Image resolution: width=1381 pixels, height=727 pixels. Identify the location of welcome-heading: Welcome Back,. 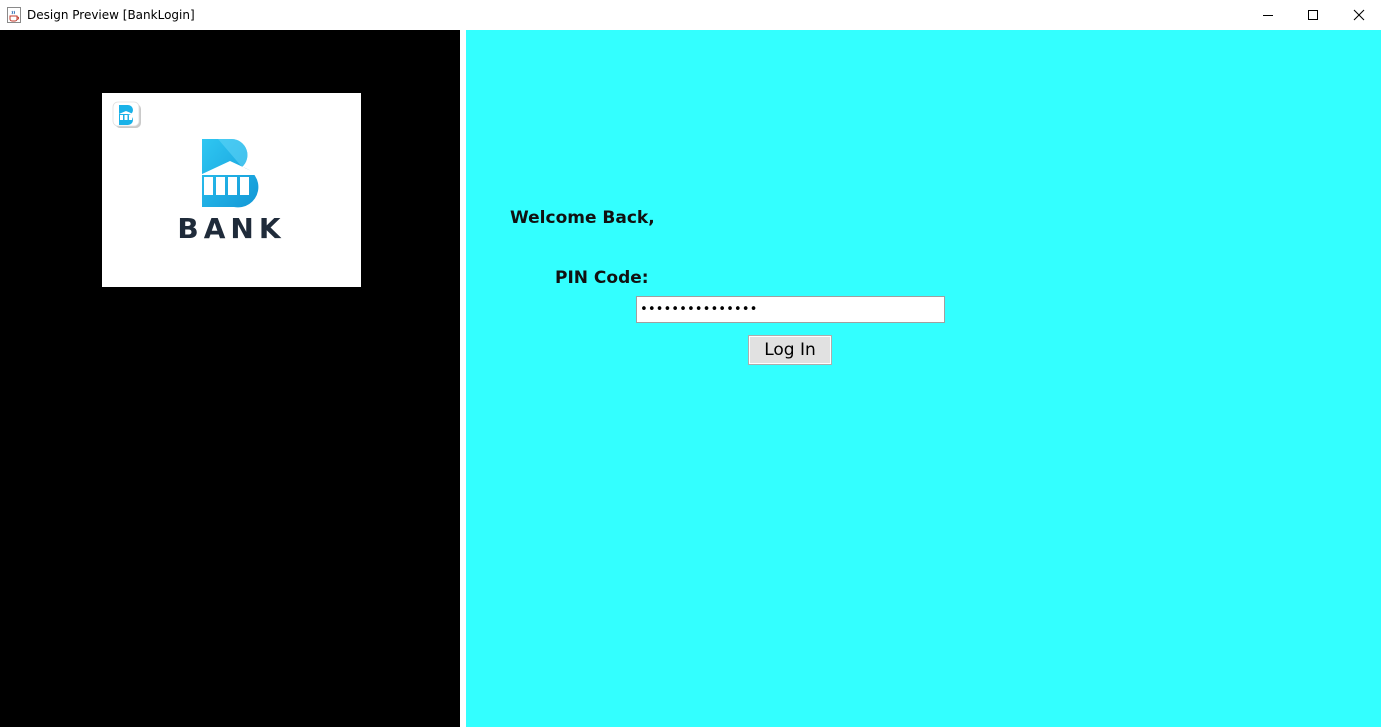
(582, 218).